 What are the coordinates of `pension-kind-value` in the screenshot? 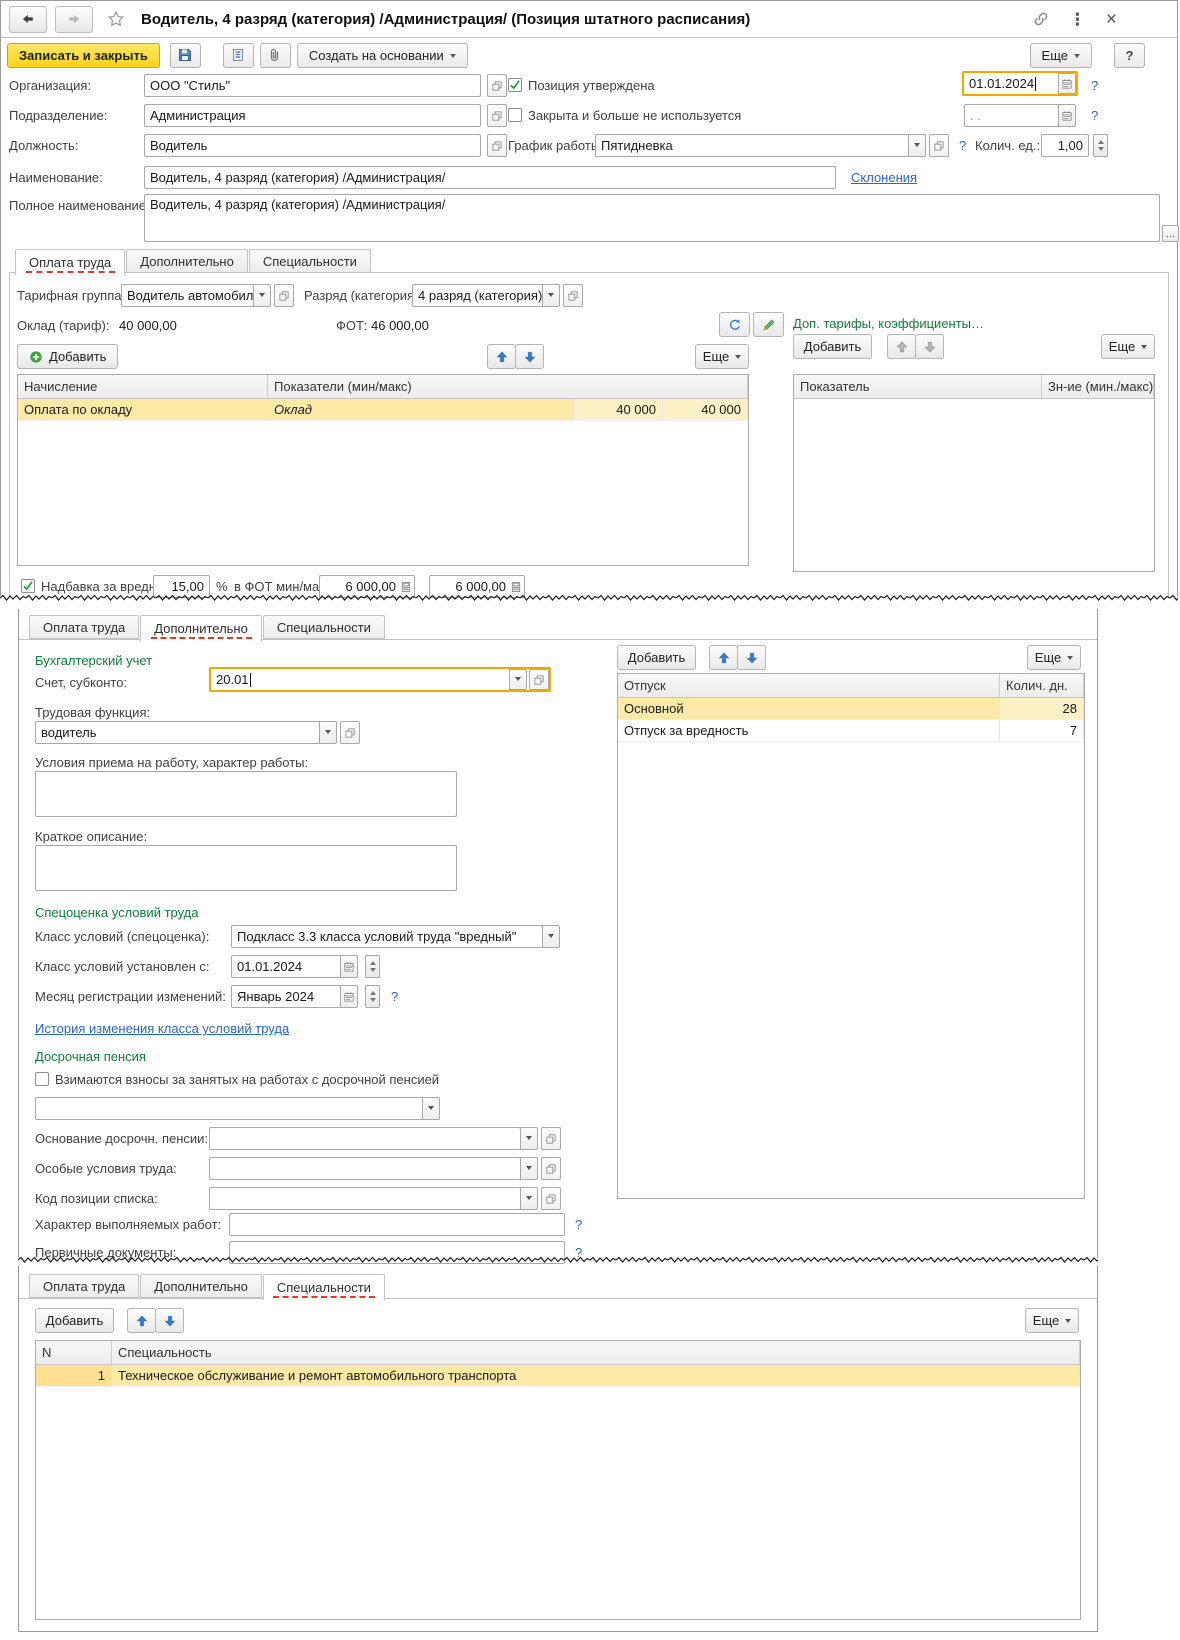 It's located at (229, 1108).